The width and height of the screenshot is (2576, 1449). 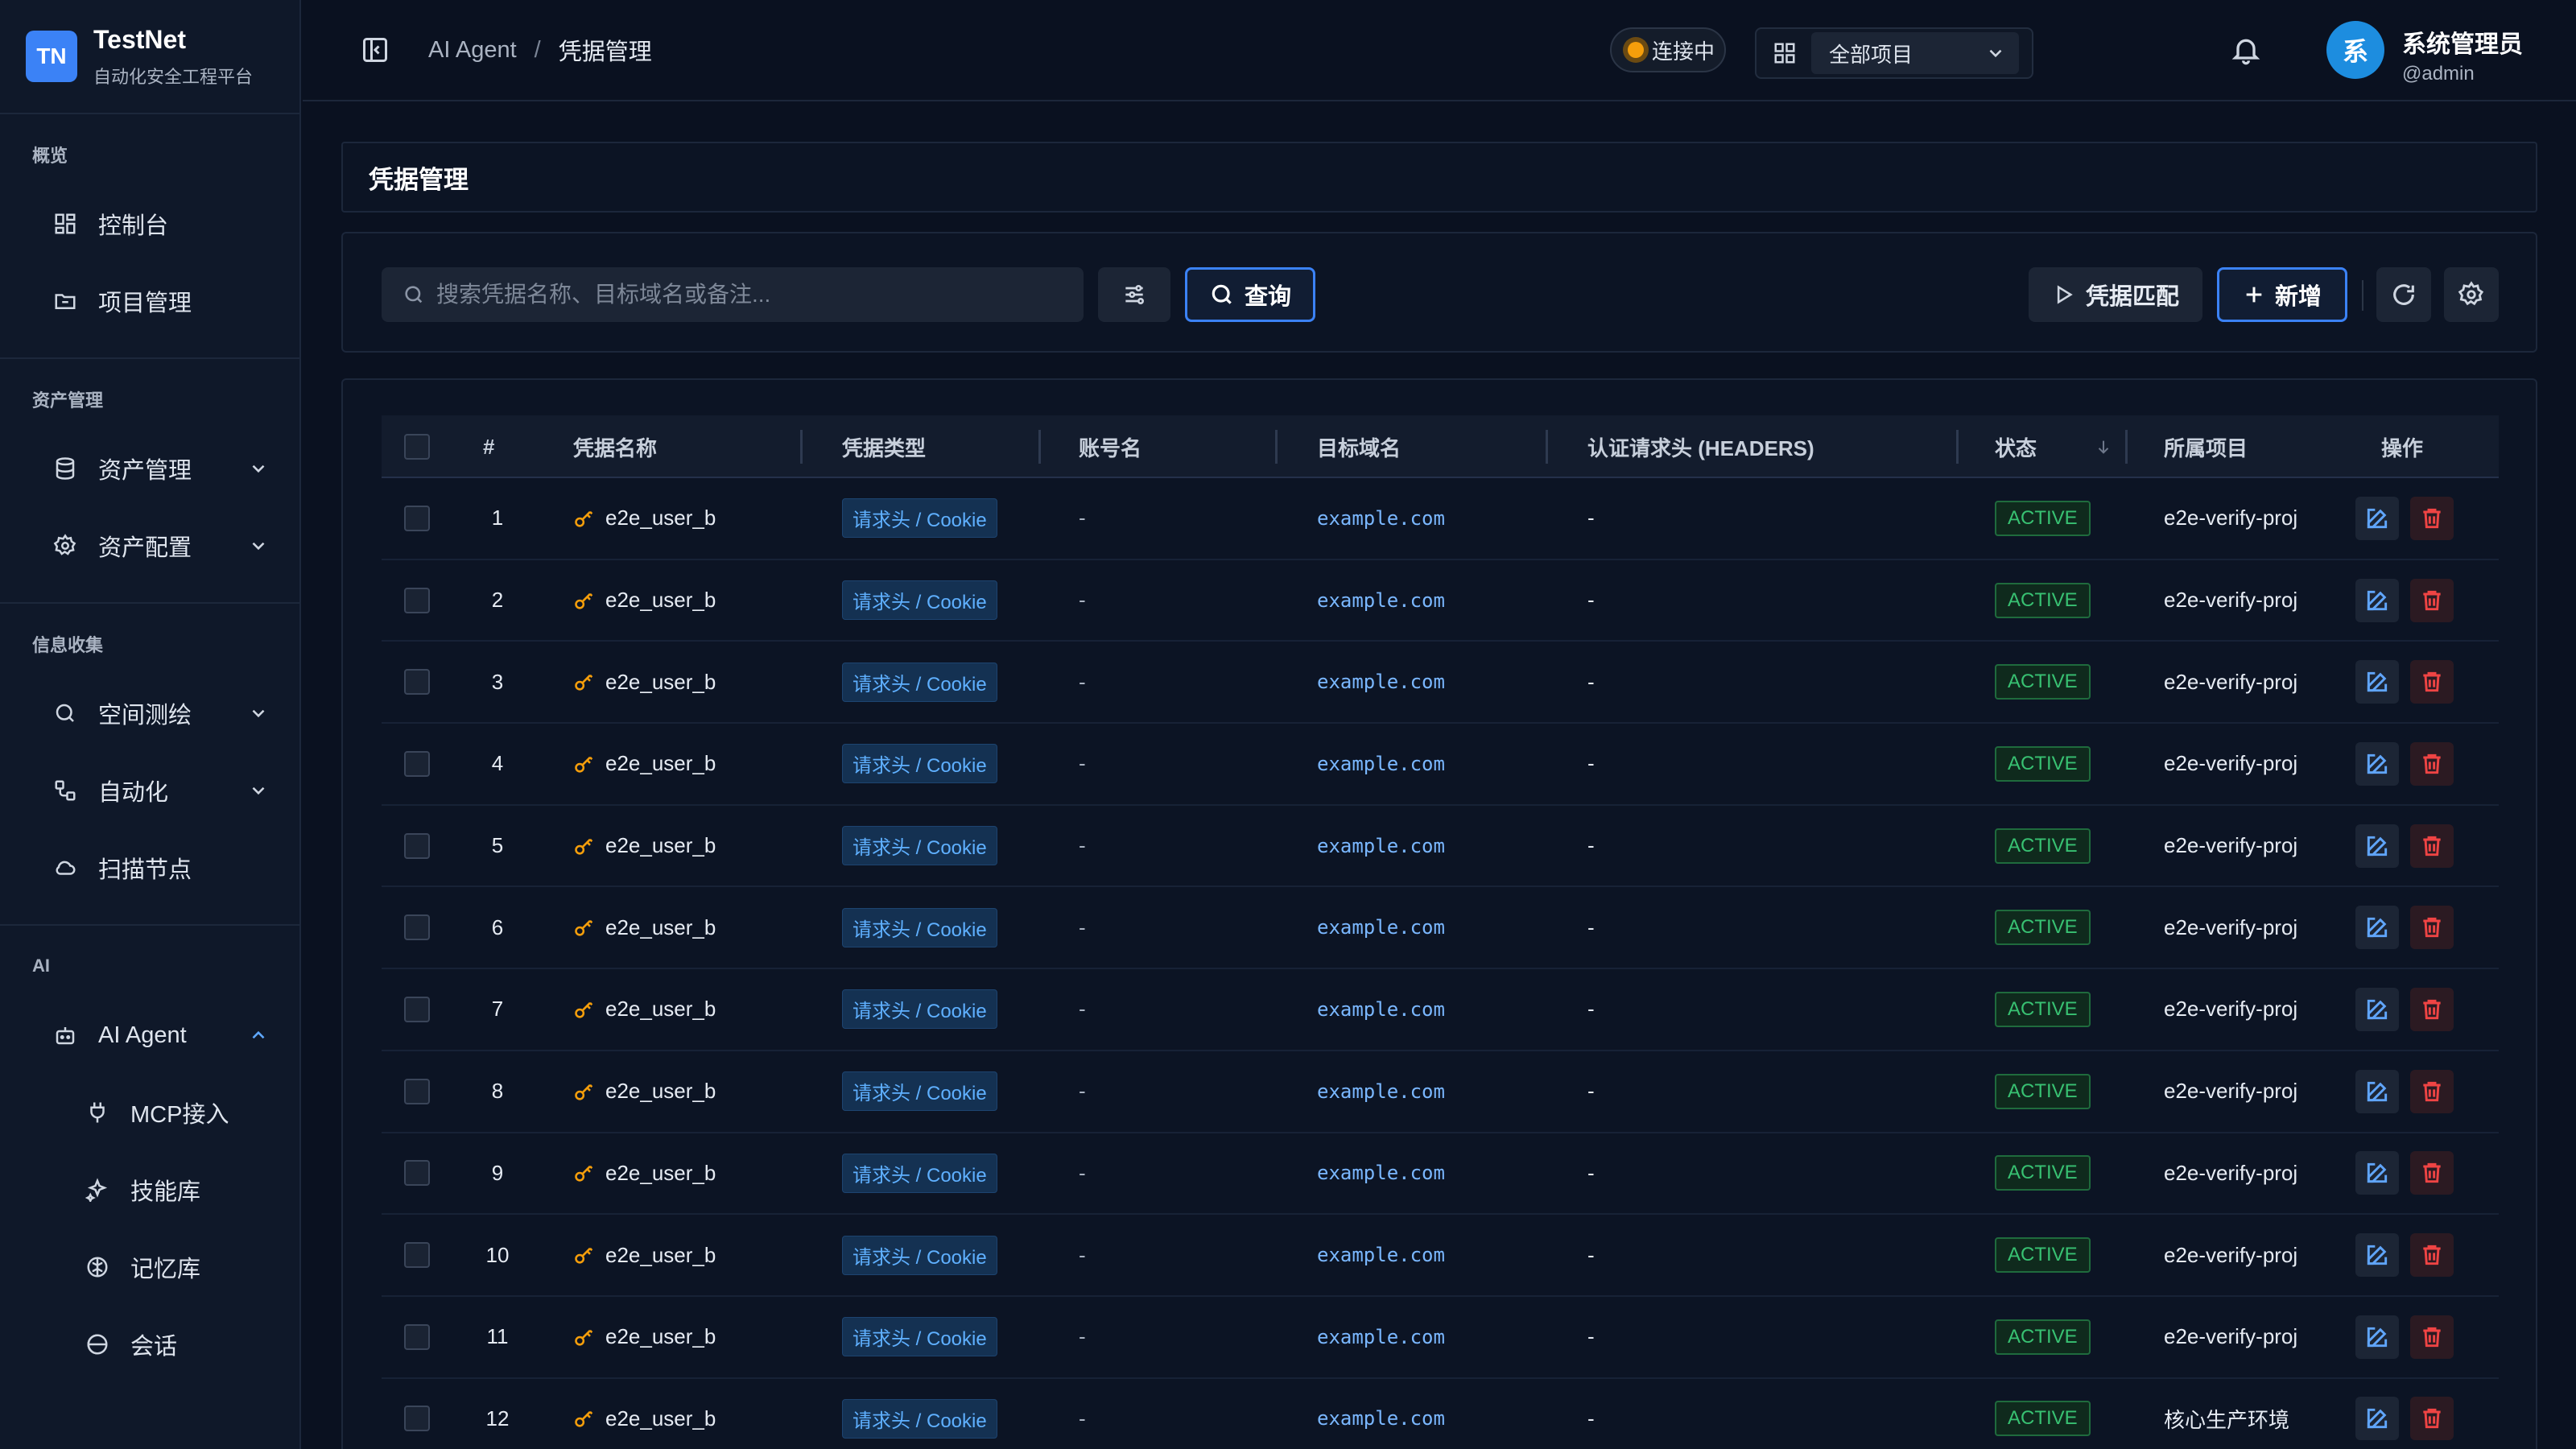 I want to click on sidebar-item-projects: 项目管理, so click(x=149, y=301).